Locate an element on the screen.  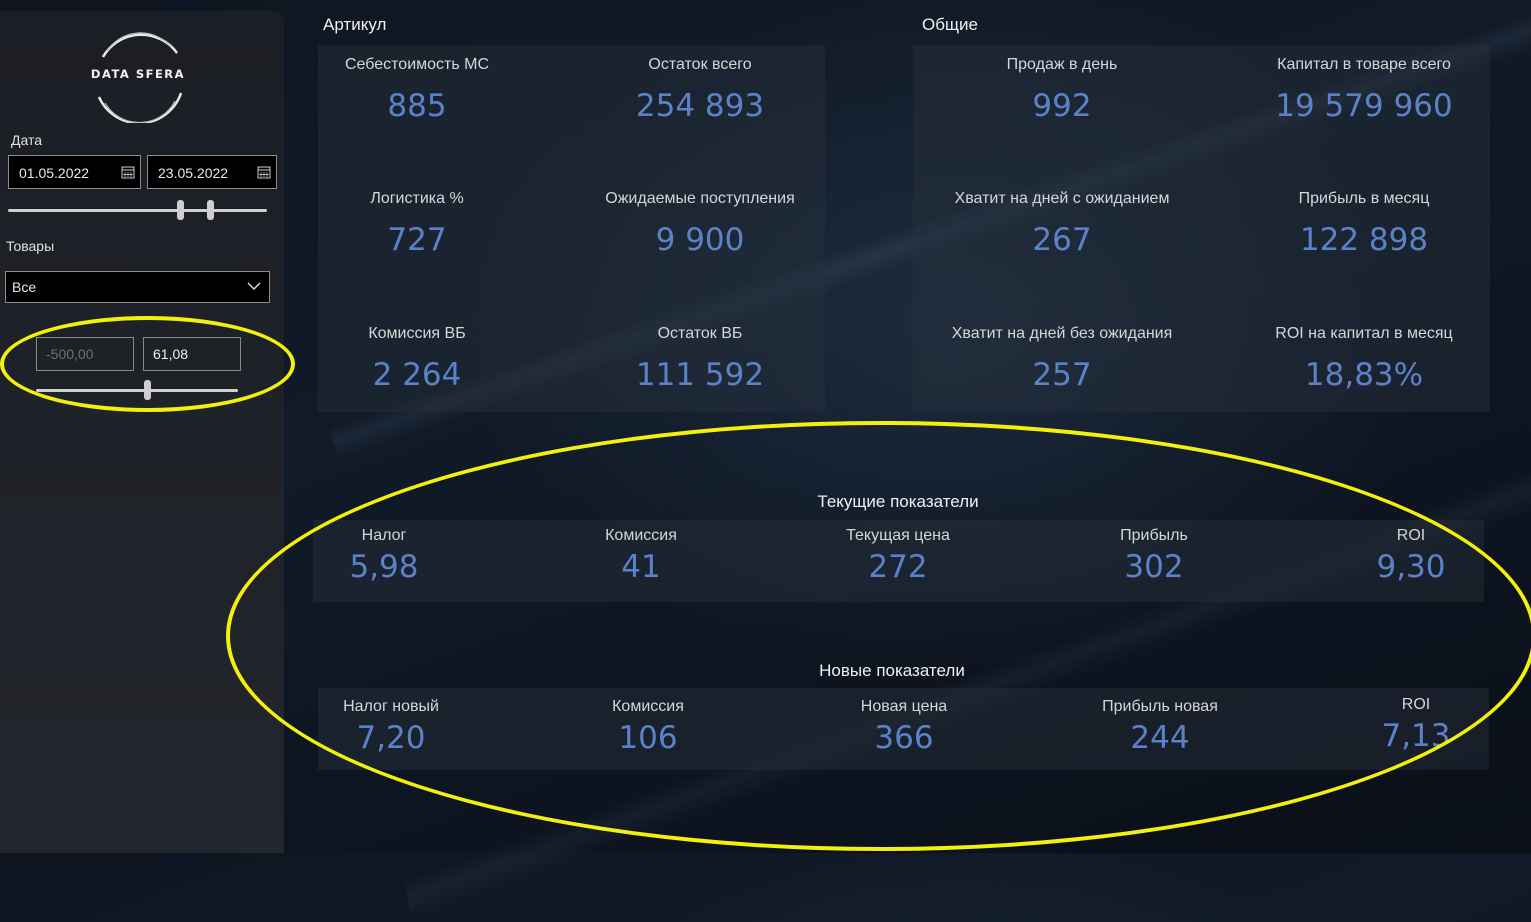
kpi-value: 727 is located at coordinates (417, 240).